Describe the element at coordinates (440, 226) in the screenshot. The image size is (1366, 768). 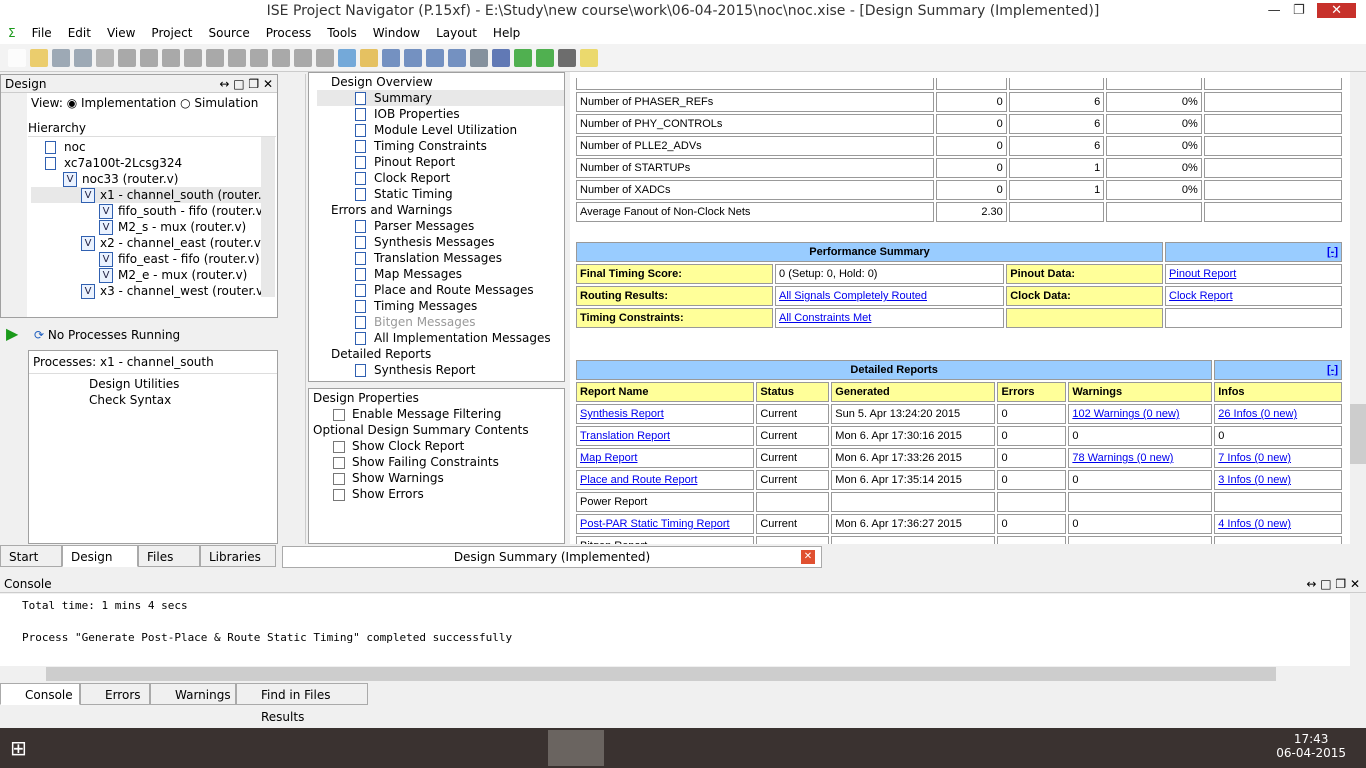
I see `nav-item: Parser Messages` at that location.